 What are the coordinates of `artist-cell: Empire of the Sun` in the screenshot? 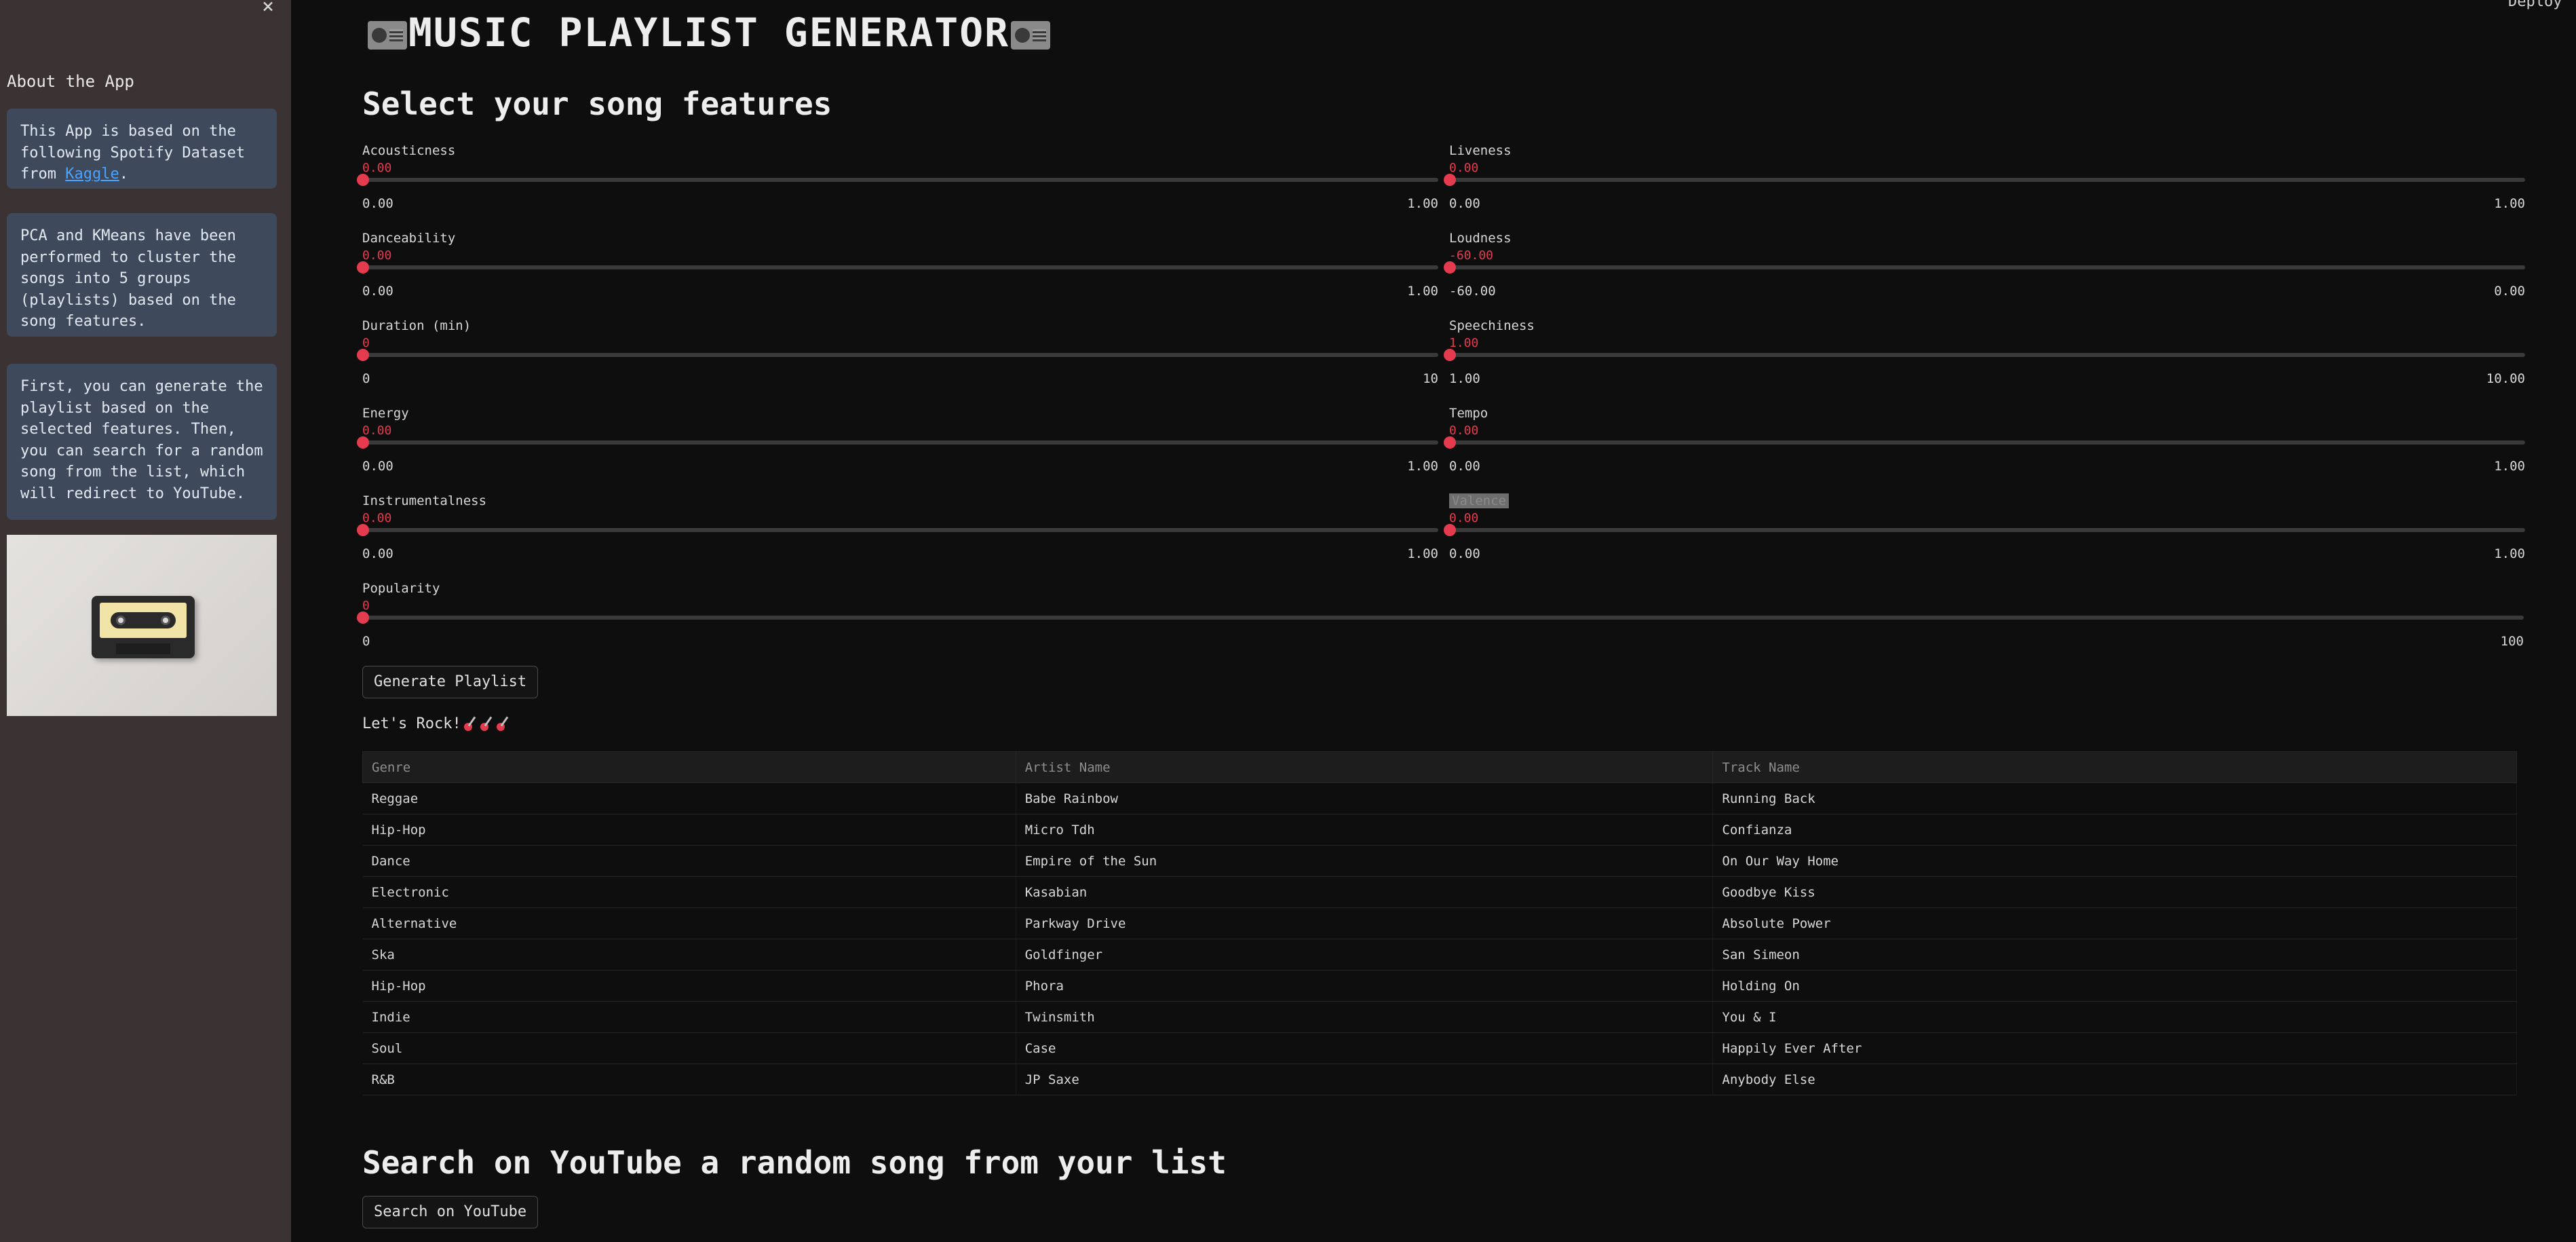 It's located at (1365, 861).